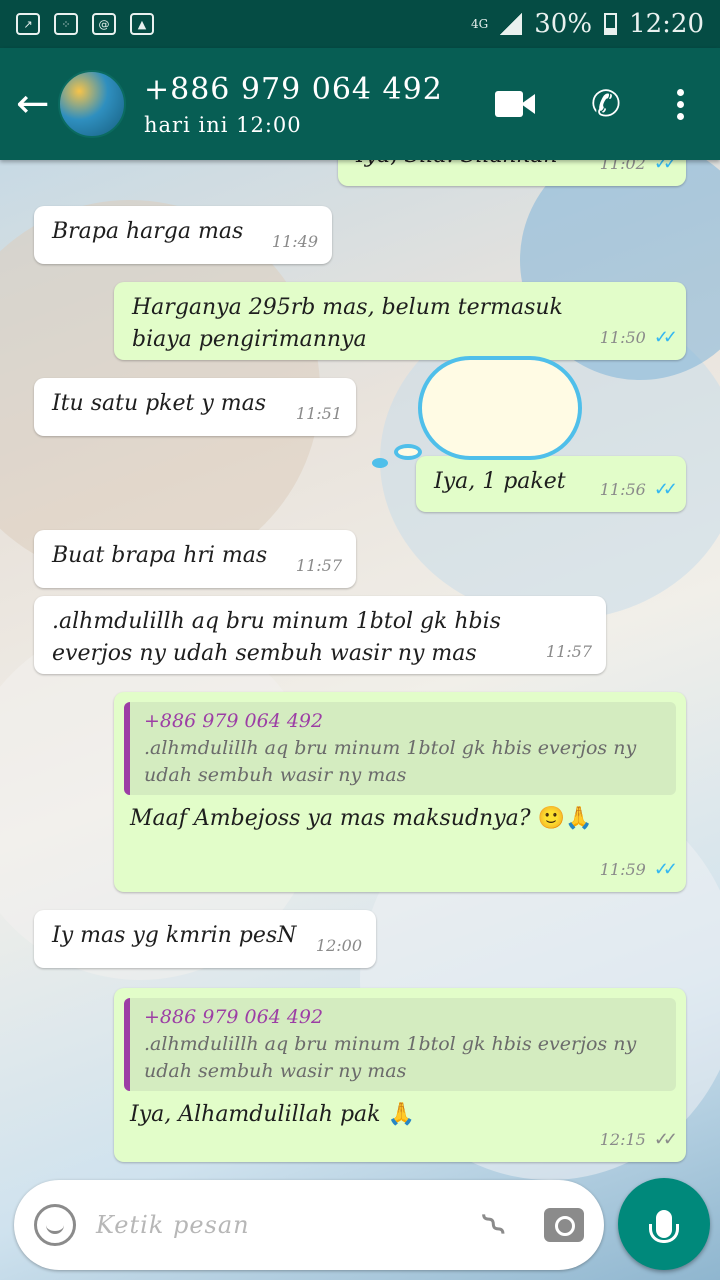 Image resolution: width=720 pixels, height=1280 pixels. Describe the element at coordinates (148, 231) in the screenshot. I see `message-text: Brapa harga mas` at that location.